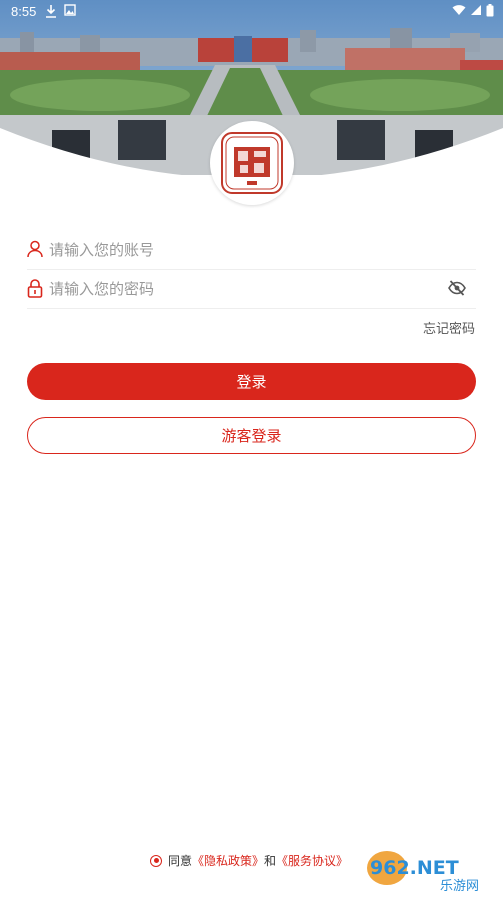 Image resolution: width=503 pixels, height=899 pixels. What do you see at coordinates (252, 163) in the screenshot?
I see `university-seal-logo` at bounding box center [252, 163].